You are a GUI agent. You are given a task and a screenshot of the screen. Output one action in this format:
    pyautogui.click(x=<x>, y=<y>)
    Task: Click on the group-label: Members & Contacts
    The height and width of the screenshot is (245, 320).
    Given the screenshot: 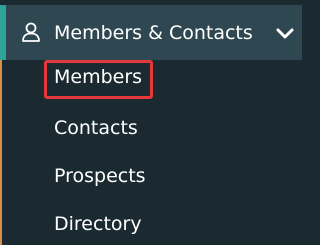 What is the action you would take?
    pyautogui.click(x=153, y=33)
    